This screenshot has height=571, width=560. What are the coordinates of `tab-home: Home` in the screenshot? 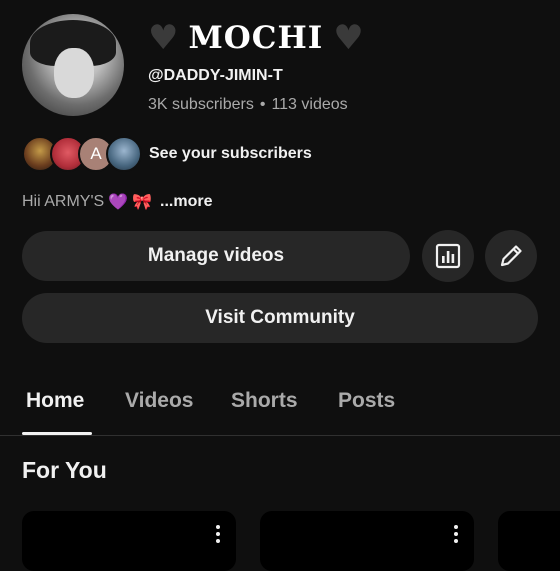 It's located at (55, 401).